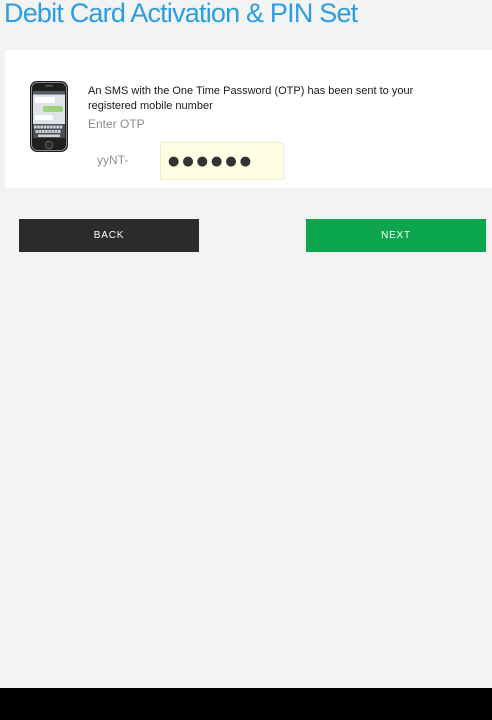  What do you see at coordinates (246, 704) in the screenshot?
I see `system-navigation-bar` at bounding box center [246, 704].